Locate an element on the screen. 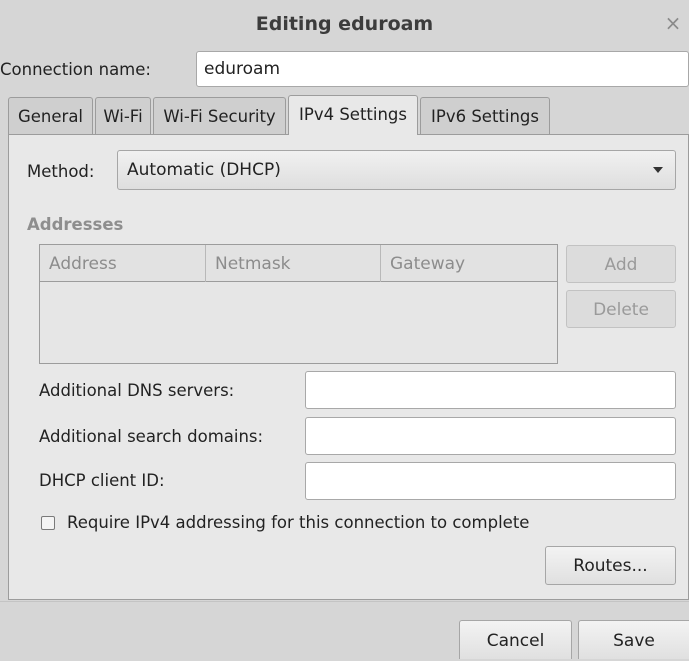  column-netmask: Netmask is located at coordinates (293, 263).